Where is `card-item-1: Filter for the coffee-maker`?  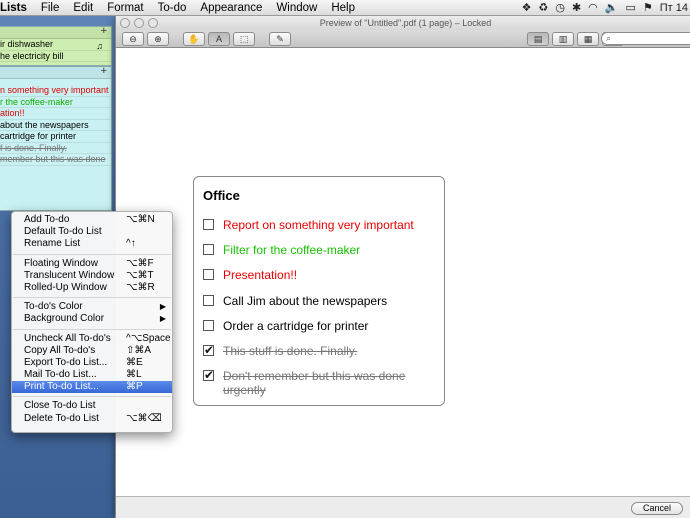
card-item-1: Filter for the coffee-maker is located at coordinates (321, 250).